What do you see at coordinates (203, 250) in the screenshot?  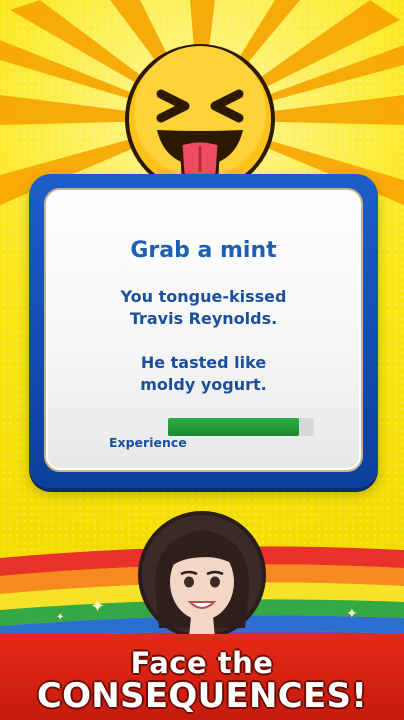 I see `dialog-title: Grab a mint` at bounding box center [203, 250].